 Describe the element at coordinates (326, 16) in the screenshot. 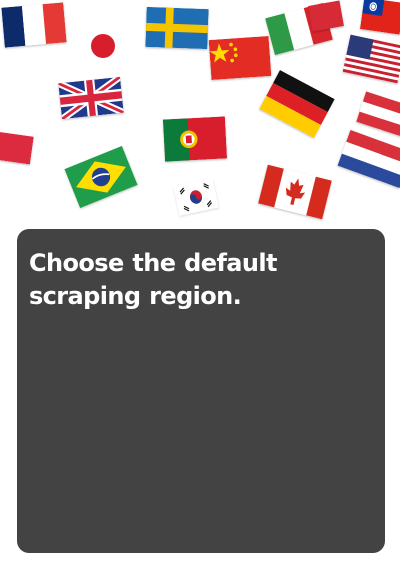

I see `red-white-flag` at that location.